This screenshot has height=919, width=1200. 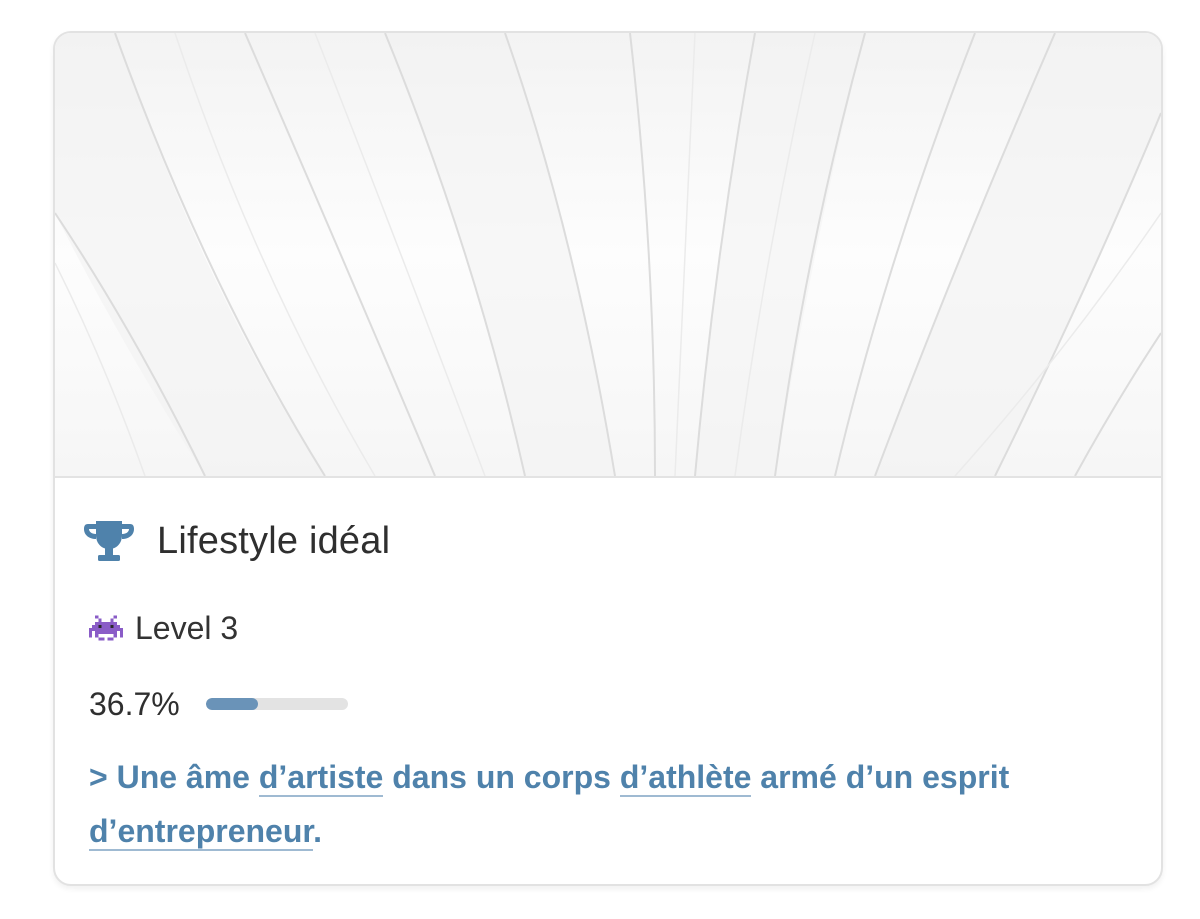 What do you see at coordinates (187, 627) in the screenshot?
I see `level-label: Level 3` at bounding box center [187, 627].